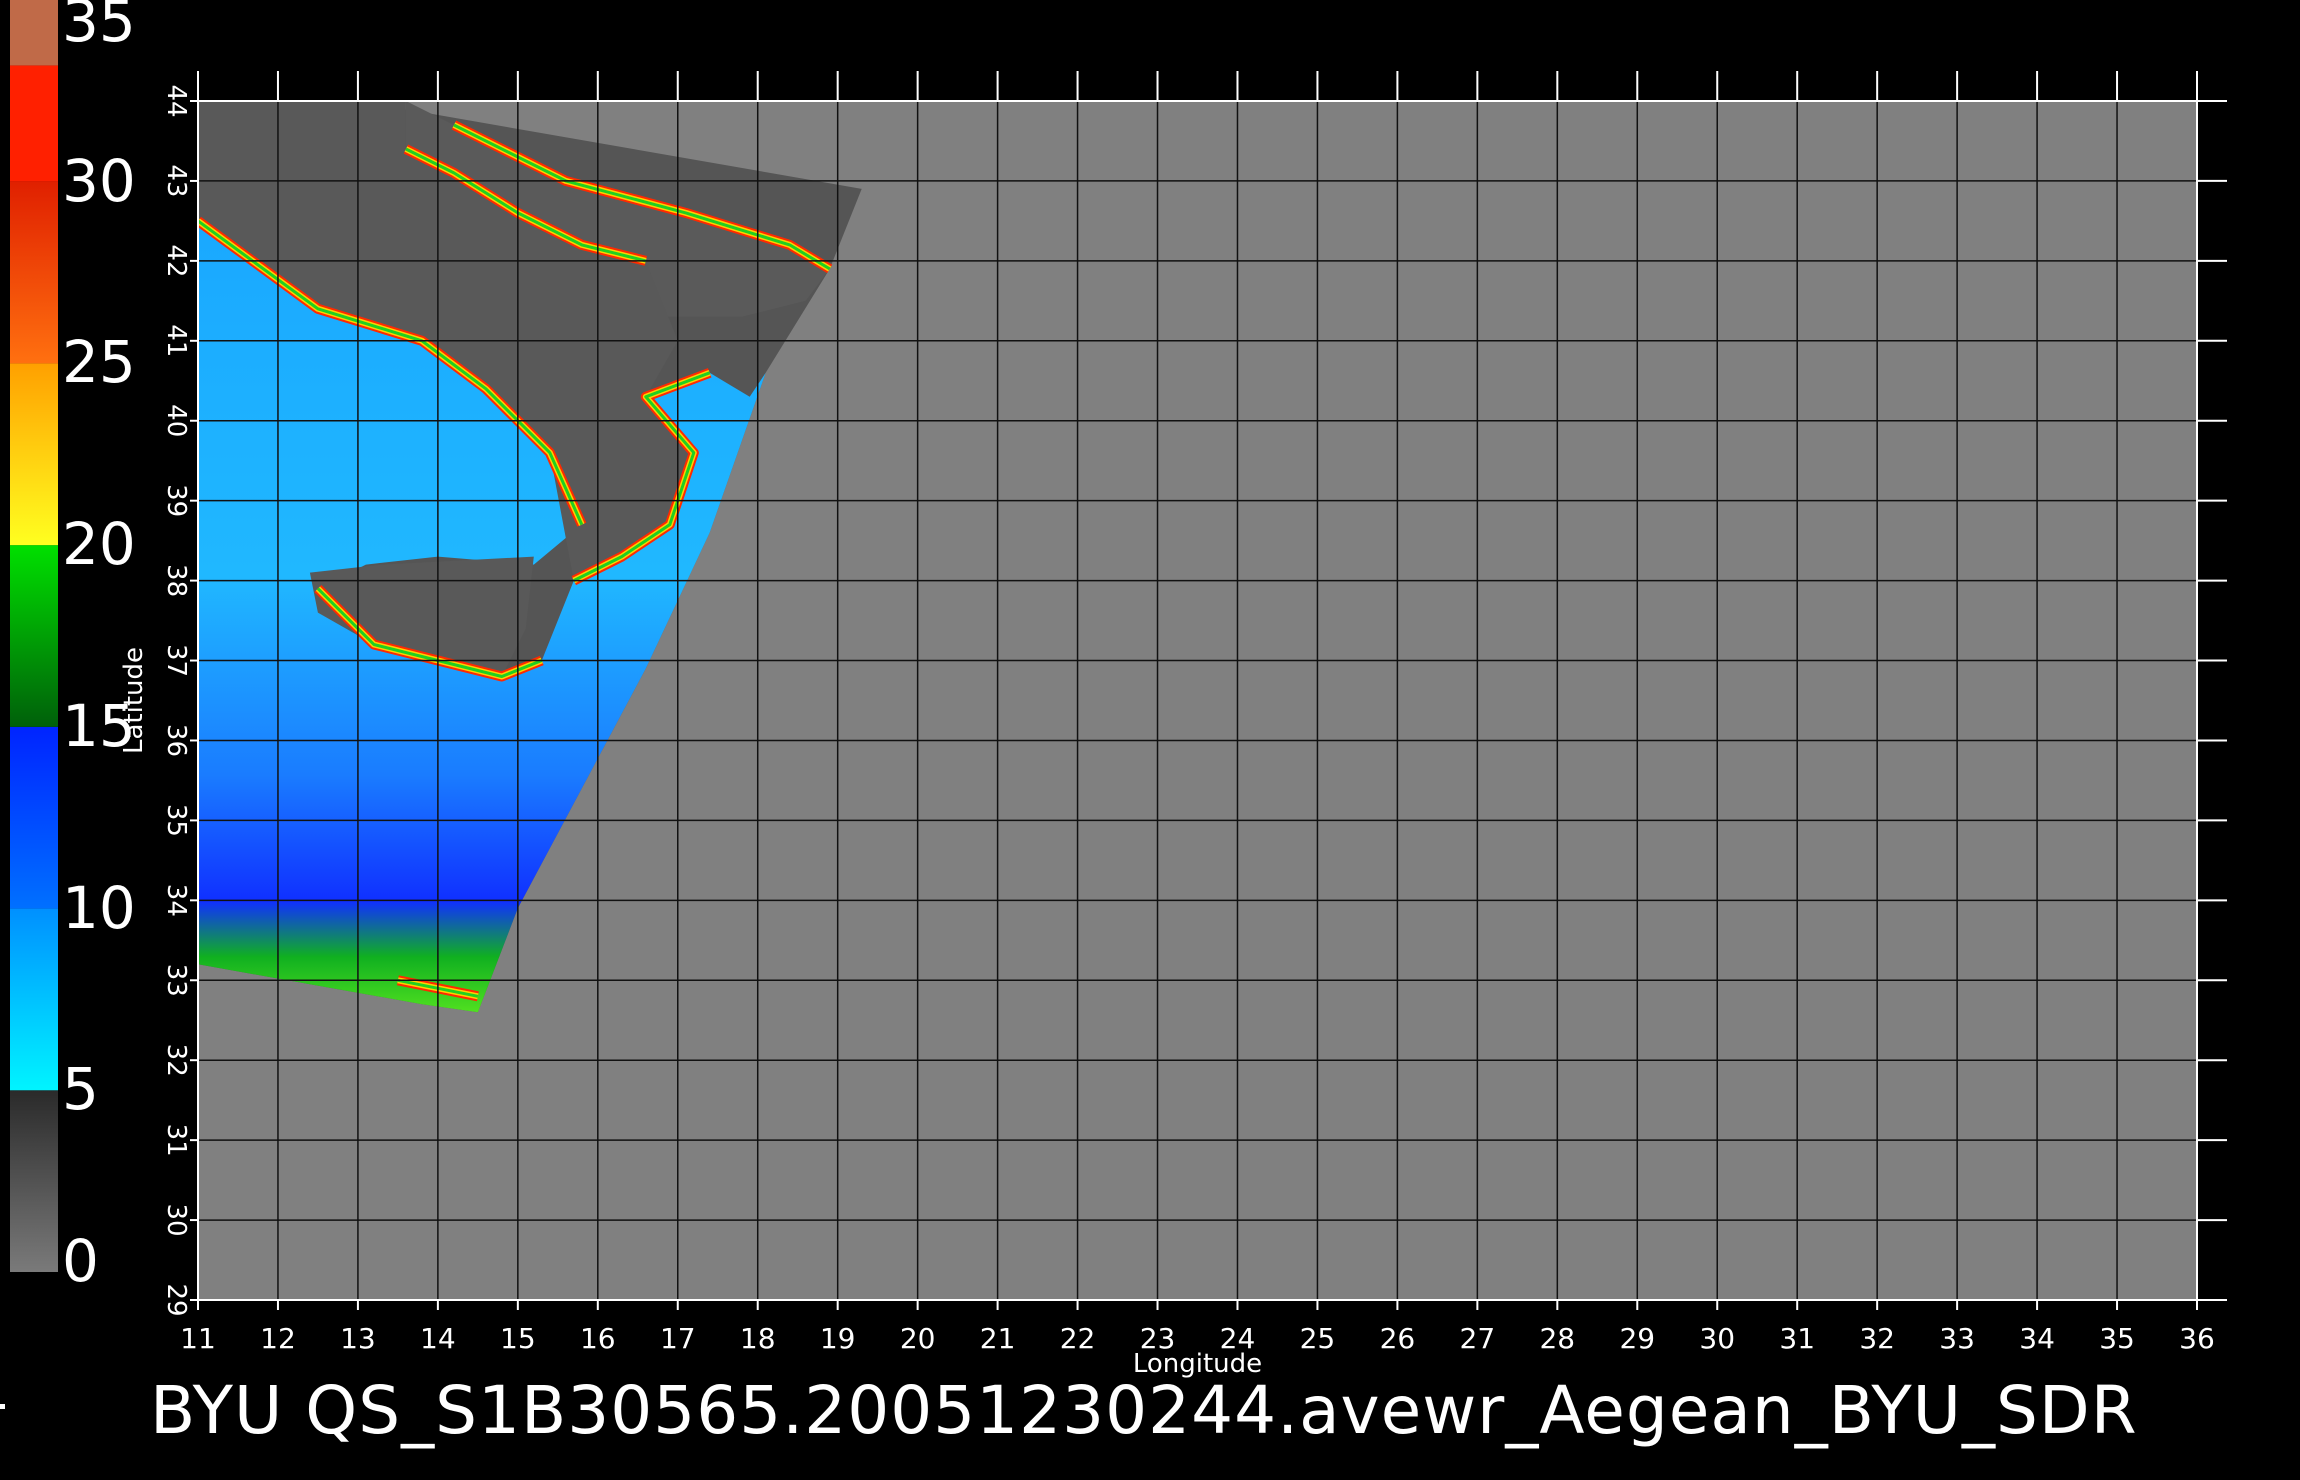 Image resolution: width=2300 pixels, height=1480 pixels. Describe the element at coordinates (1557, 1338) in the screenshot. I see `lon-tick-label: 28` at that location.